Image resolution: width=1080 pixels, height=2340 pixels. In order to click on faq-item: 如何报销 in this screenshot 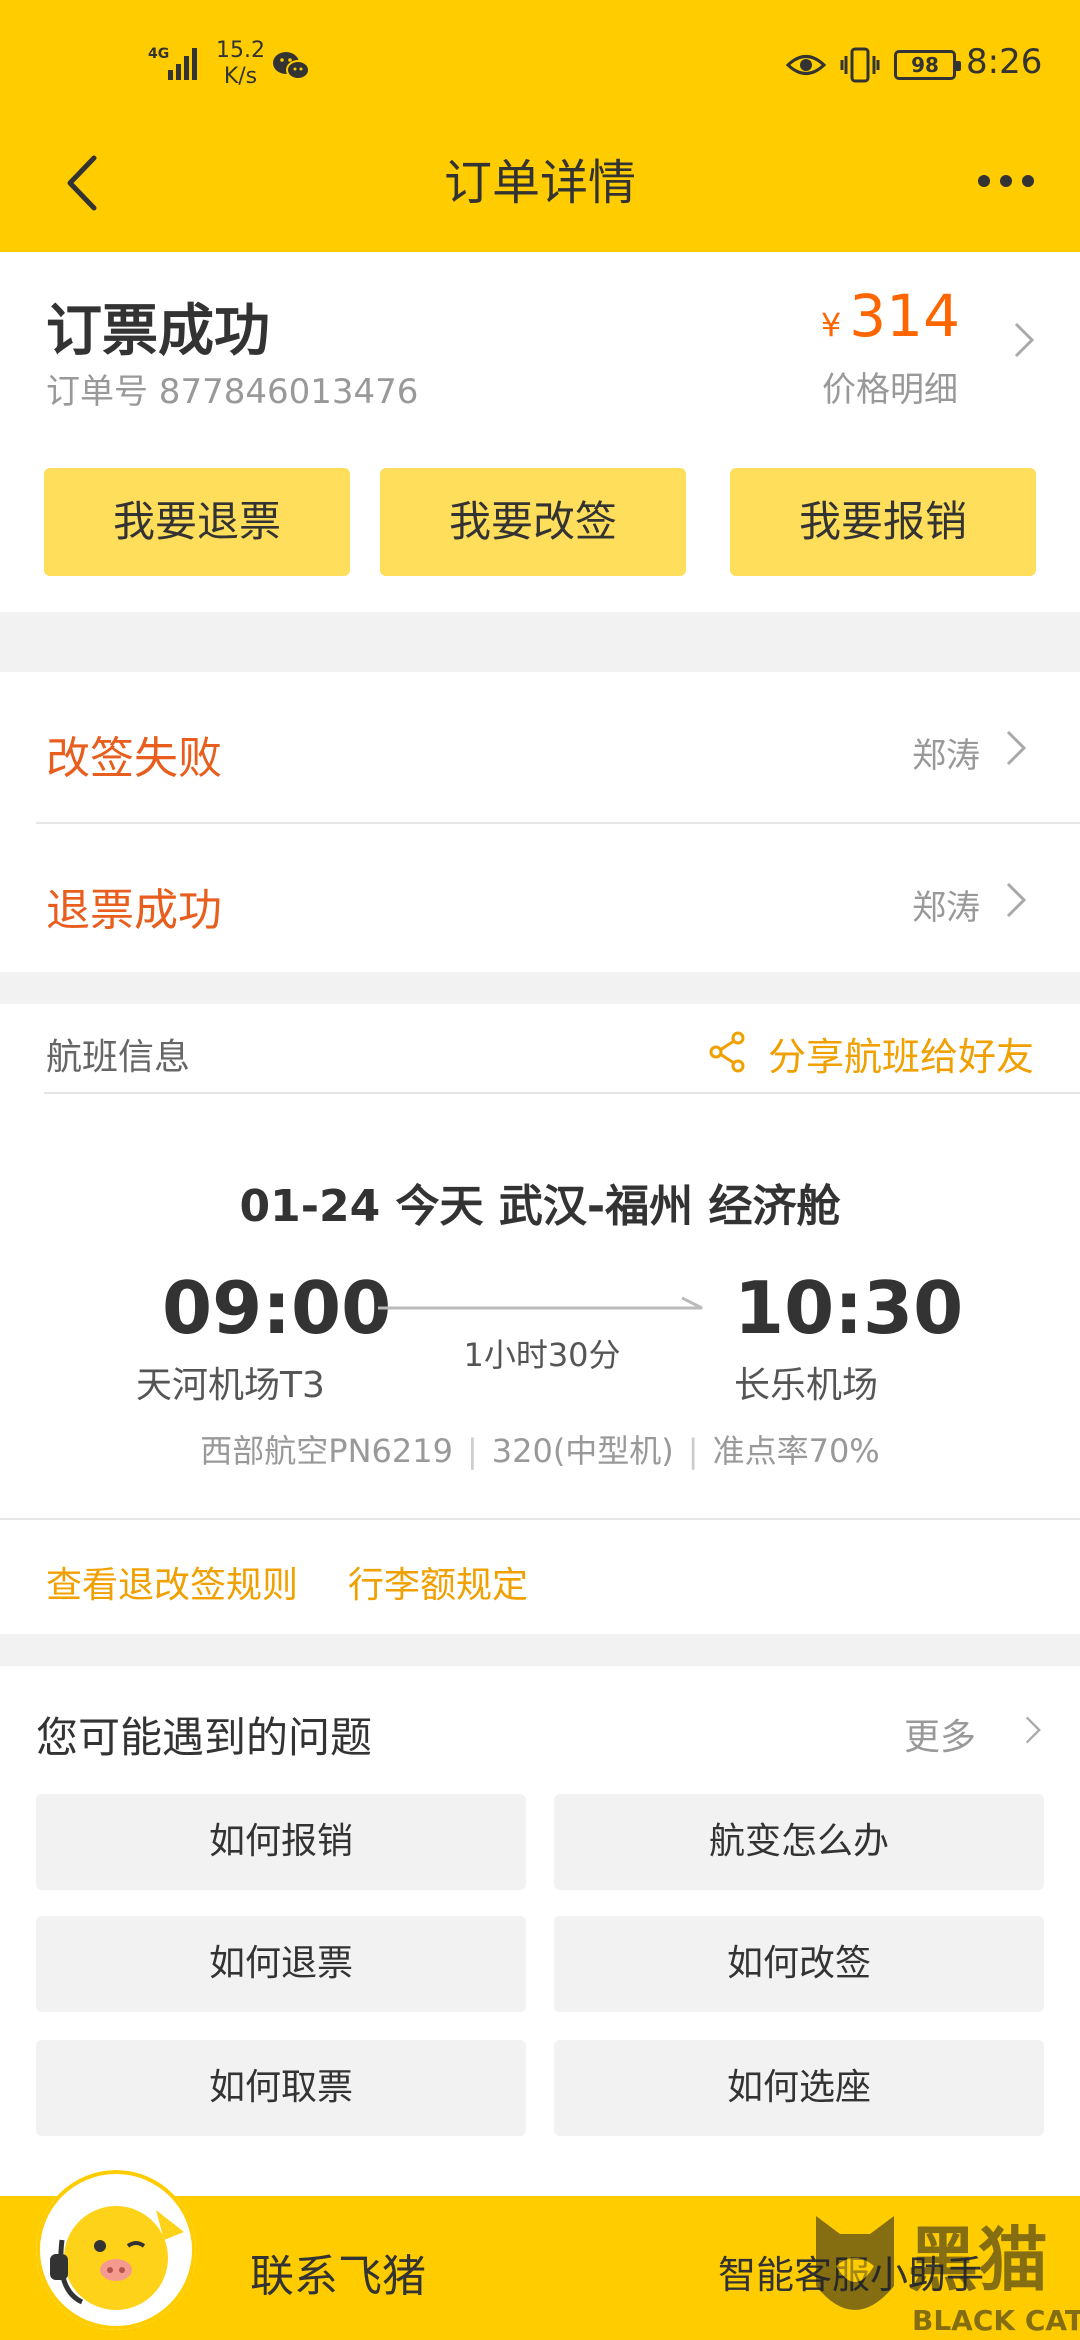, I will do `click(281, 1842)`.